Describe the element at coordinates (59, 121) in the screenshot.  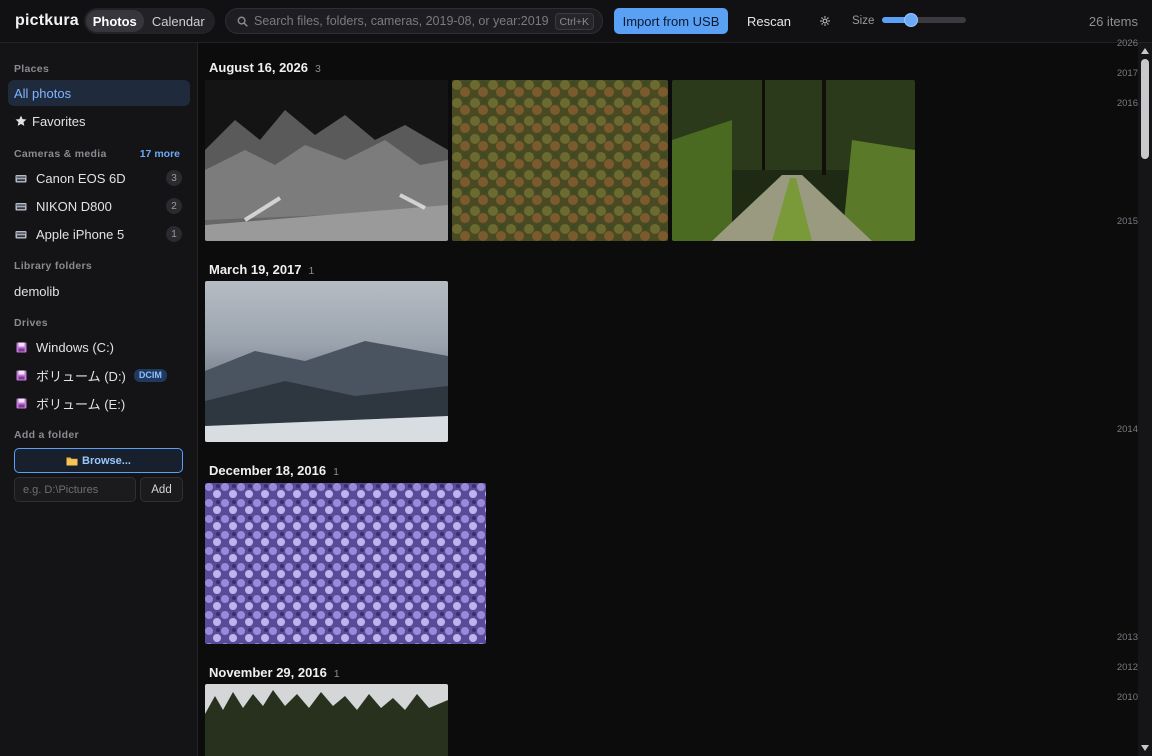
I see `sidebar-item-label: Favorites` at that location.